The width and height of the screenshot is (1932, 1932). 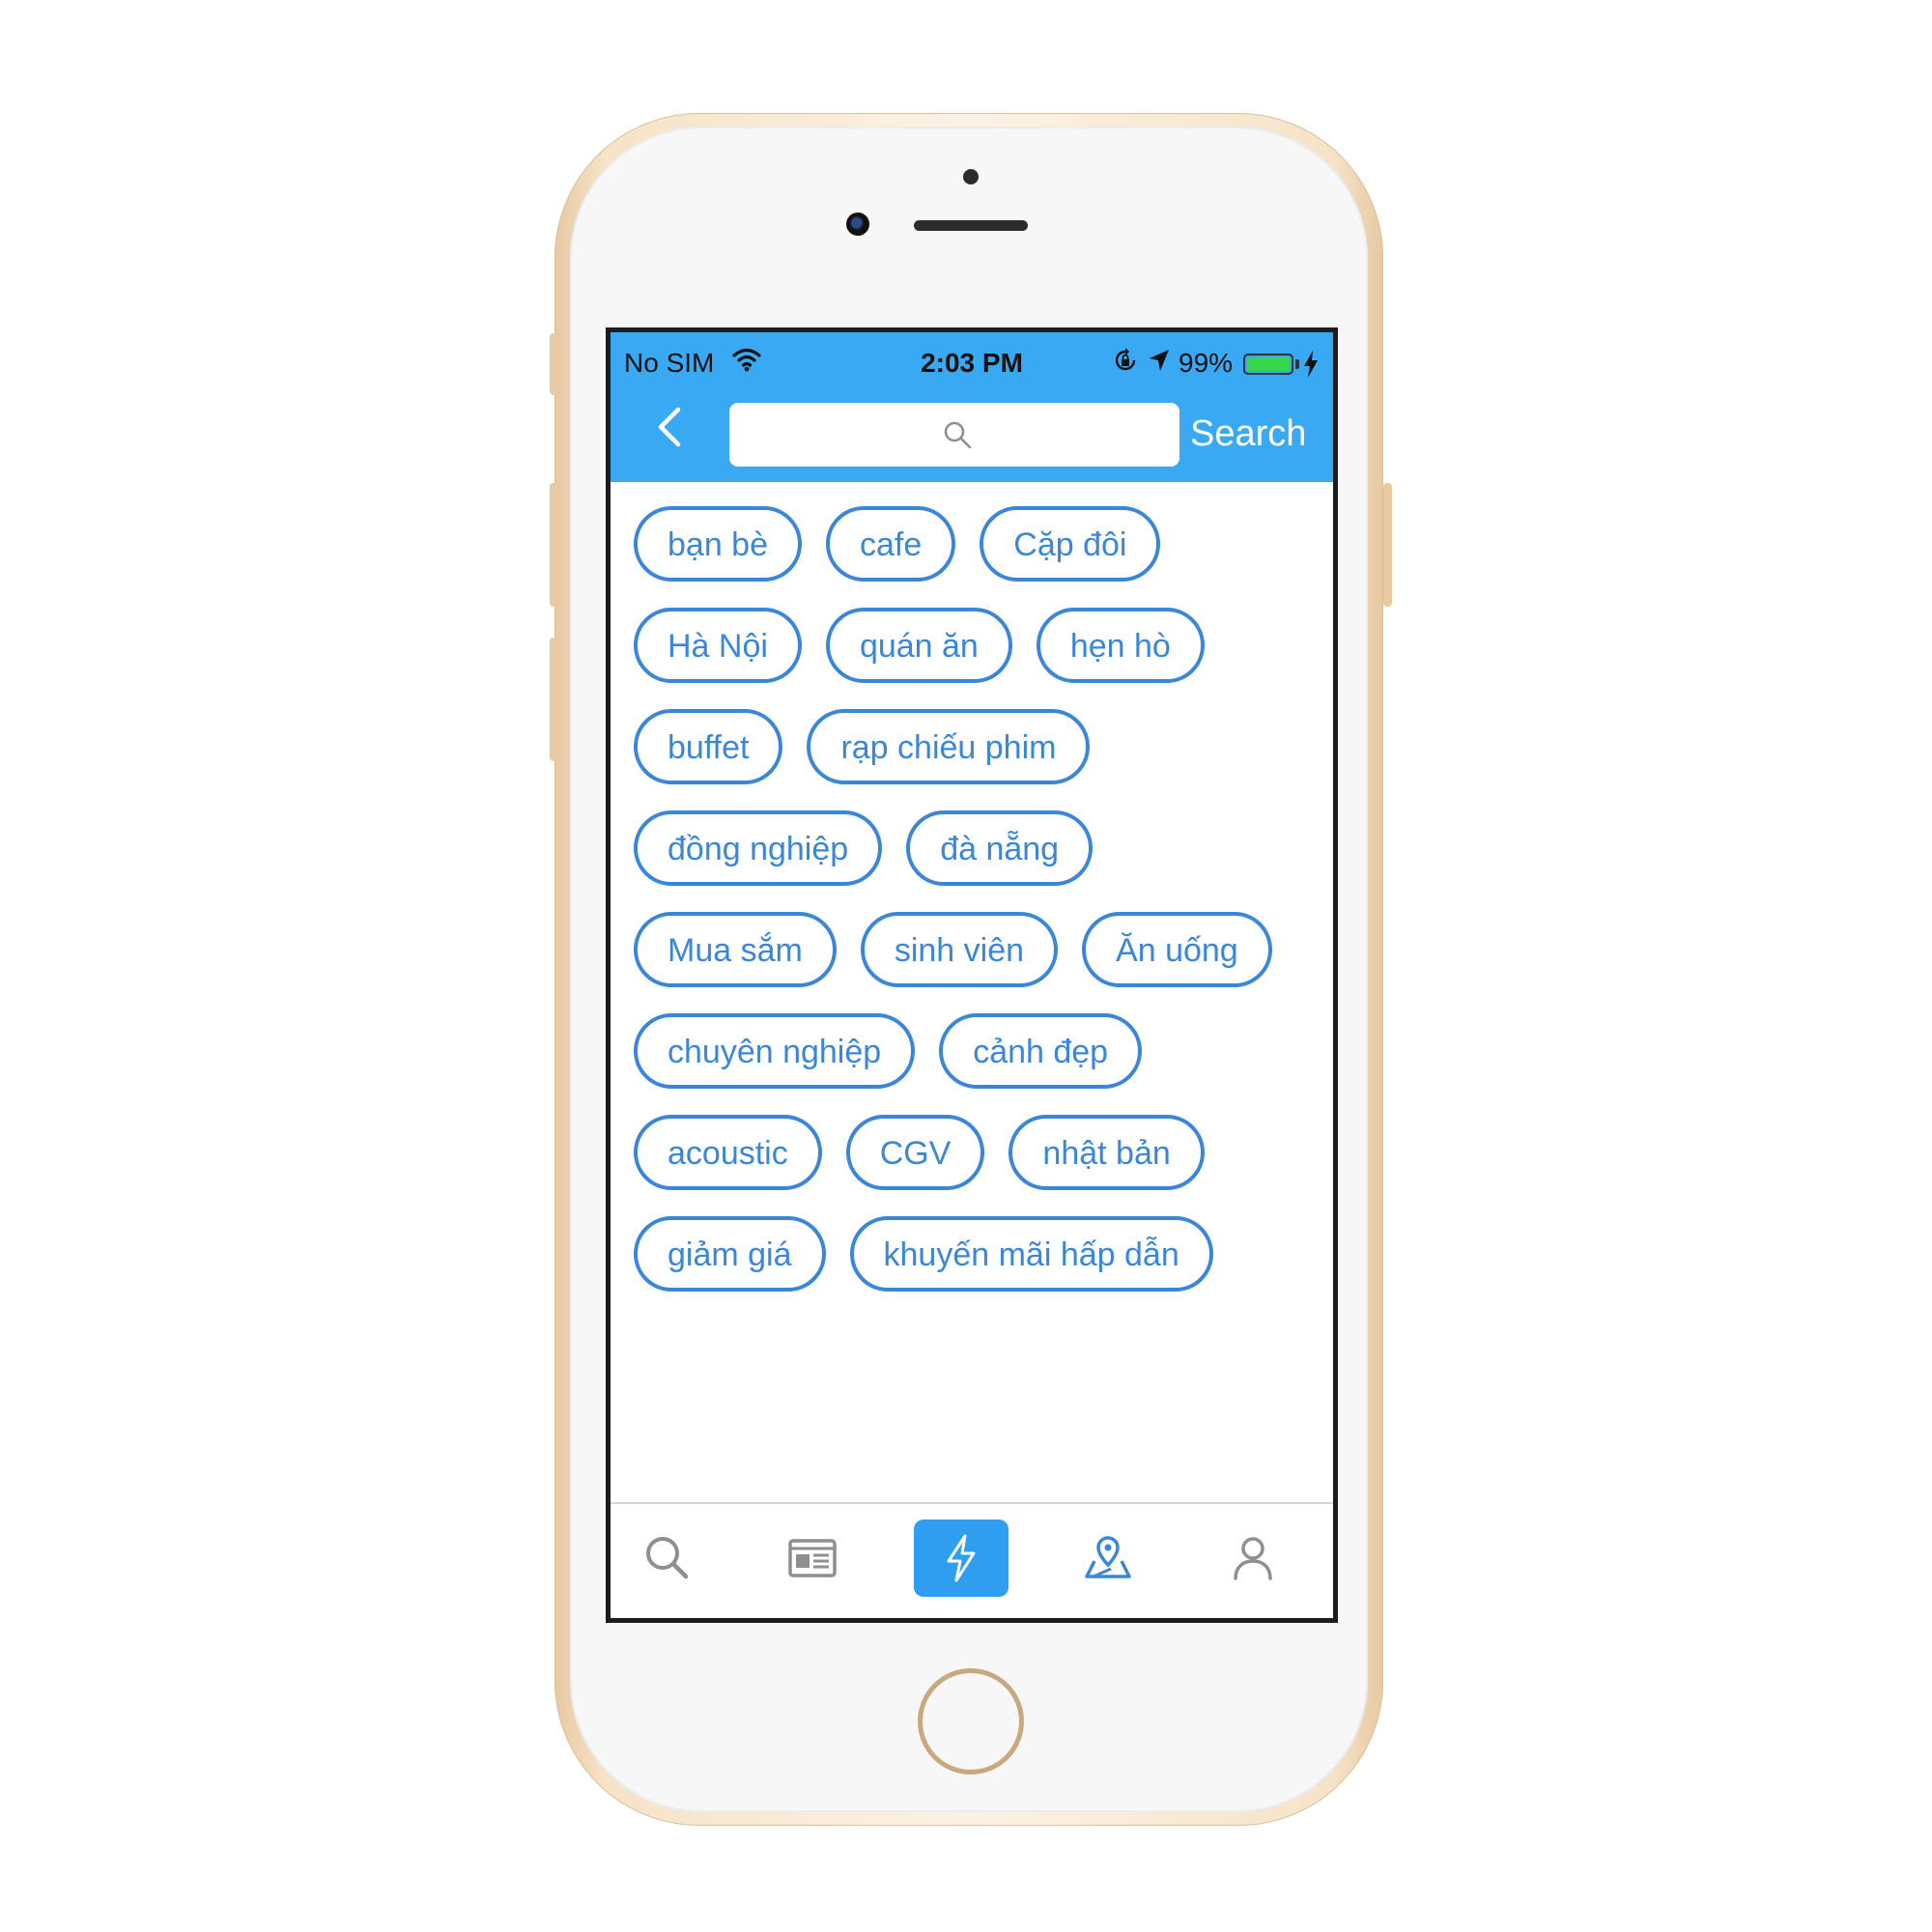 I want to click on tag-chip: rạp chiếu phim, so click(x=949, y=746).